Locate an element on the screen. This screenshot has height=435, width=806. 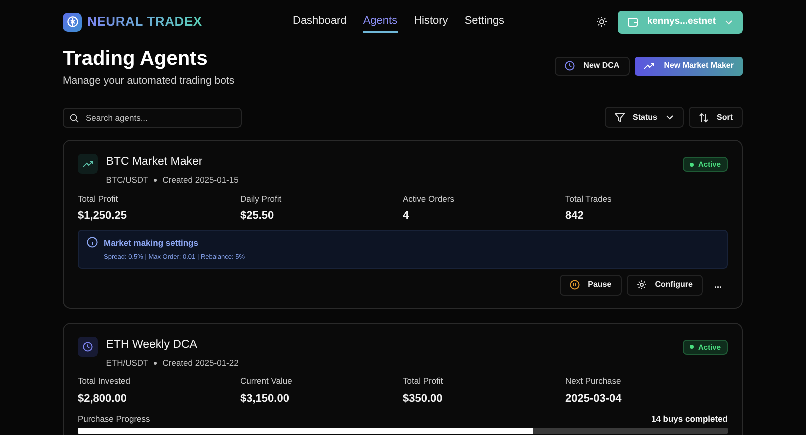
stat-label: Daily Profit is located at coordinates (261, 199).